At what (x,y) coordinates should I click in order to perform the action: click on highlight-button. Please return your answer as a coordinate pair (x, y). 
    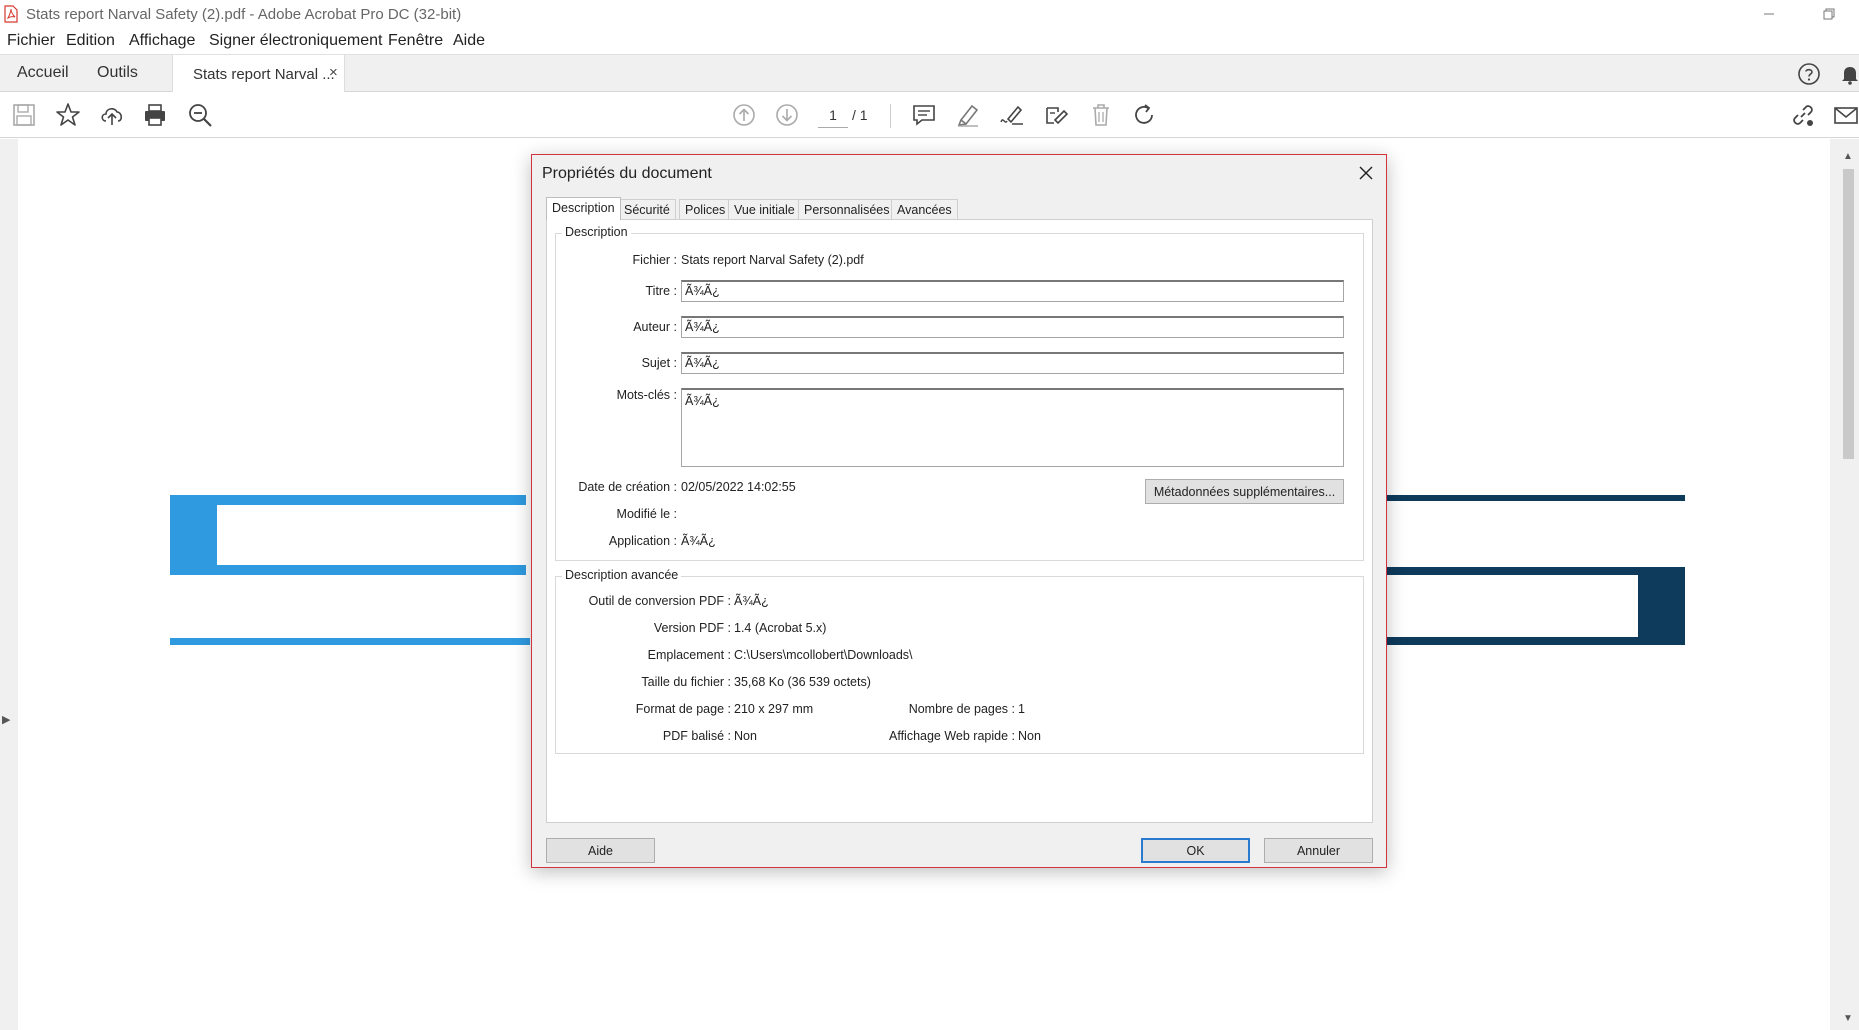
    Looking at the image, I should click on (968, 115).